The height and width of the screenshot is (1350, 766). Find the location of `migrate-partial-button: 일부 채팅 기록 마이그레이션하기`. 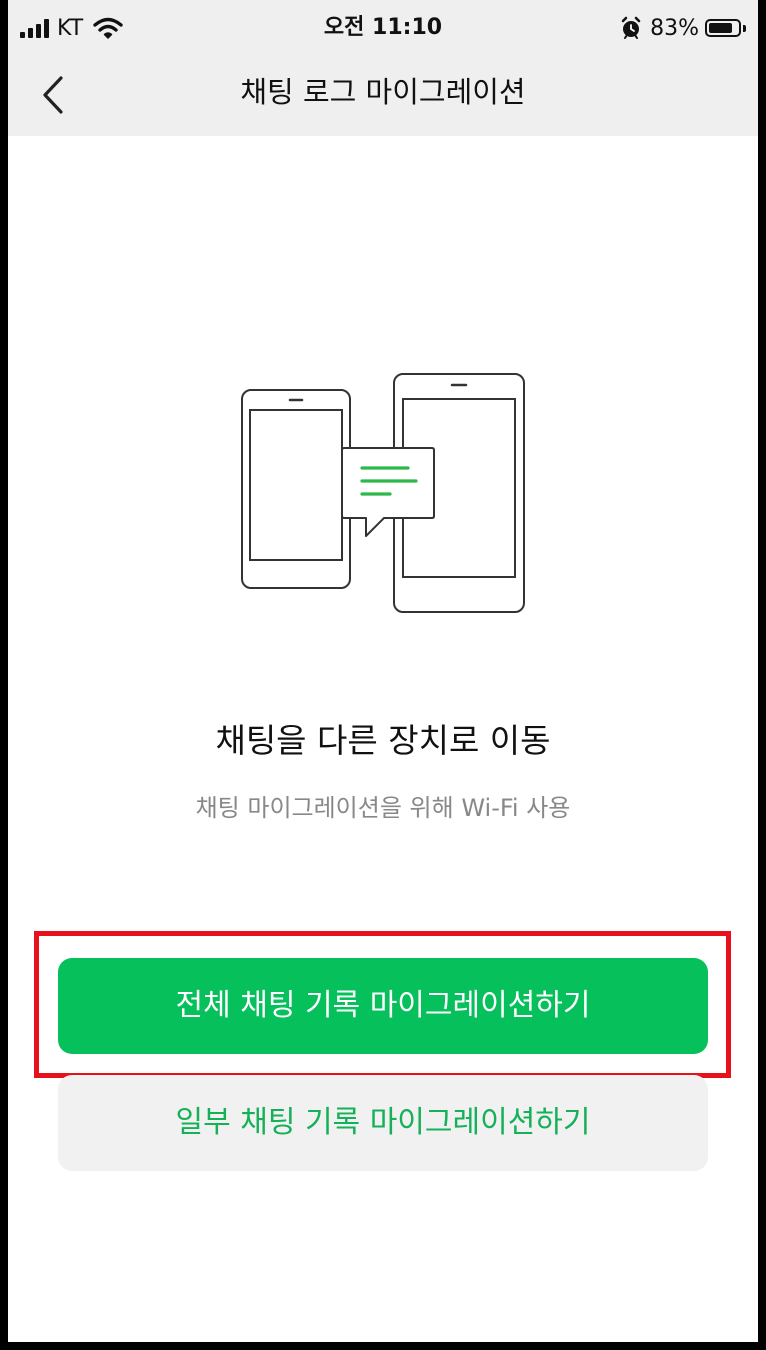

migrate-partial-button: 일부 채팅 기록 마이그레이션하기 is located at coordinates (383, 1123).